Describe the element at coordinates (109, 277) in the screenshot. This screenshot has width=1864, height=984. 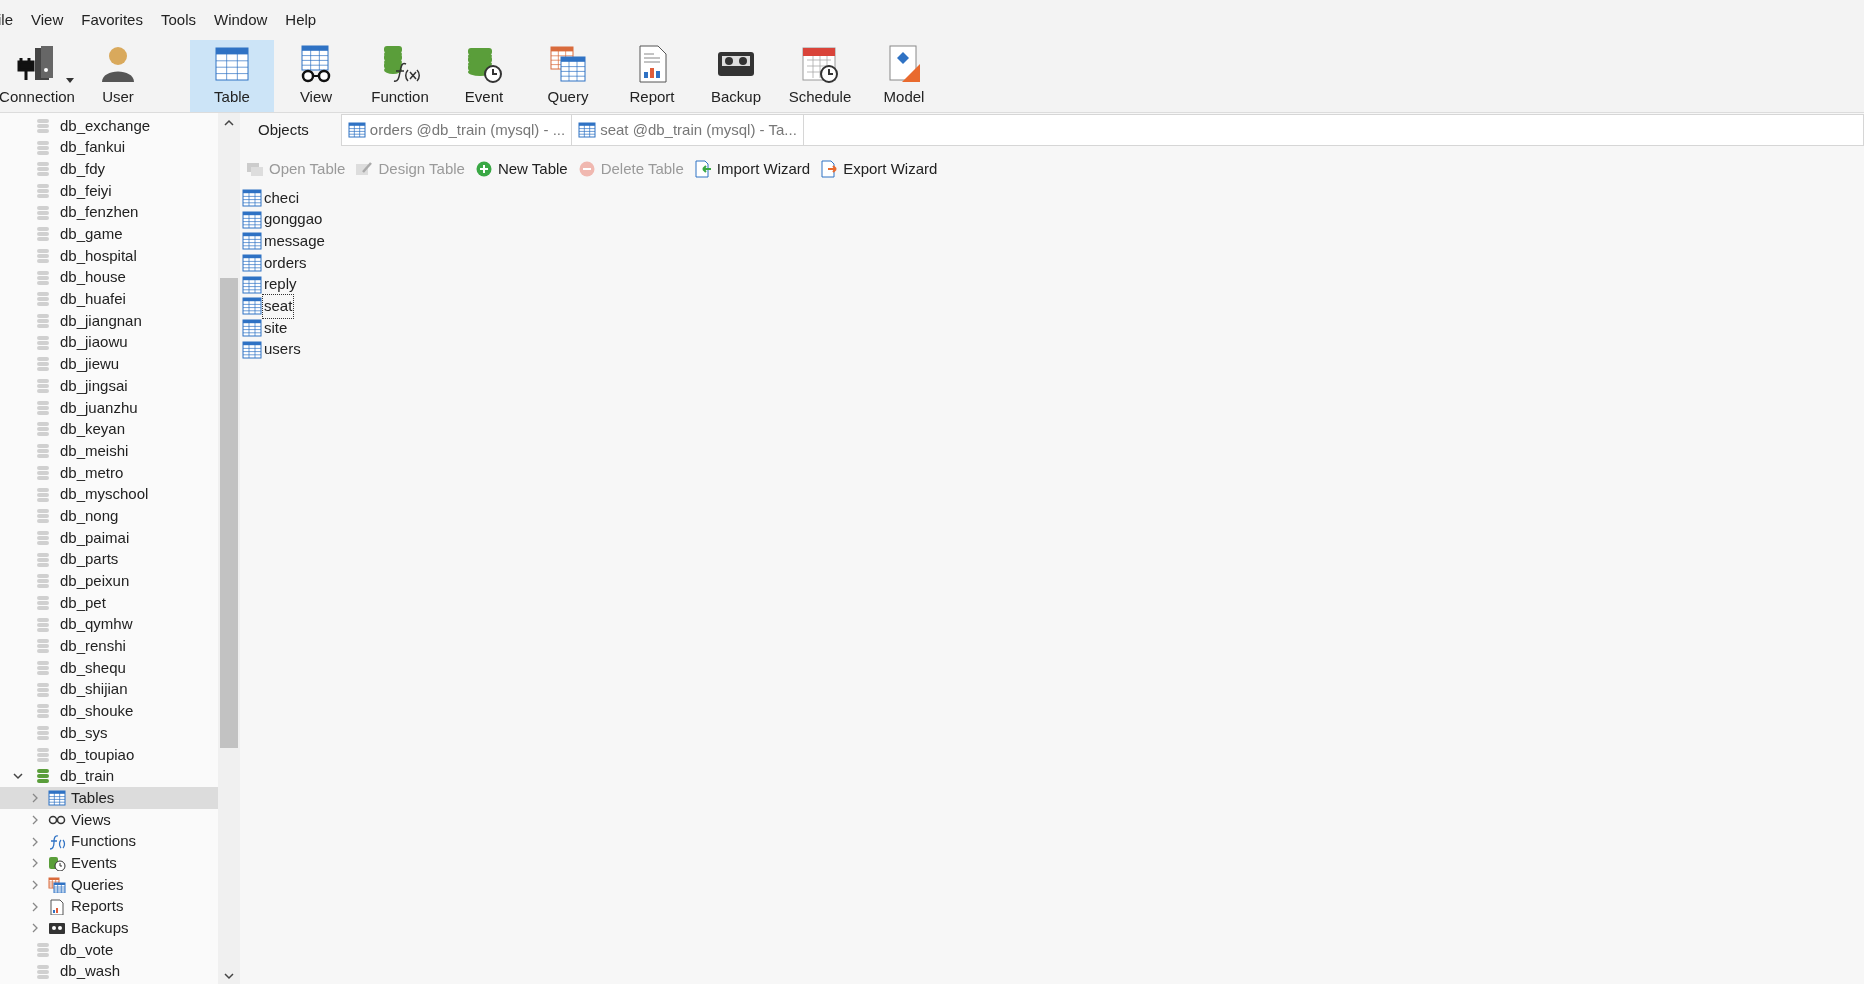
I see `tree-item: db_house` at that location.